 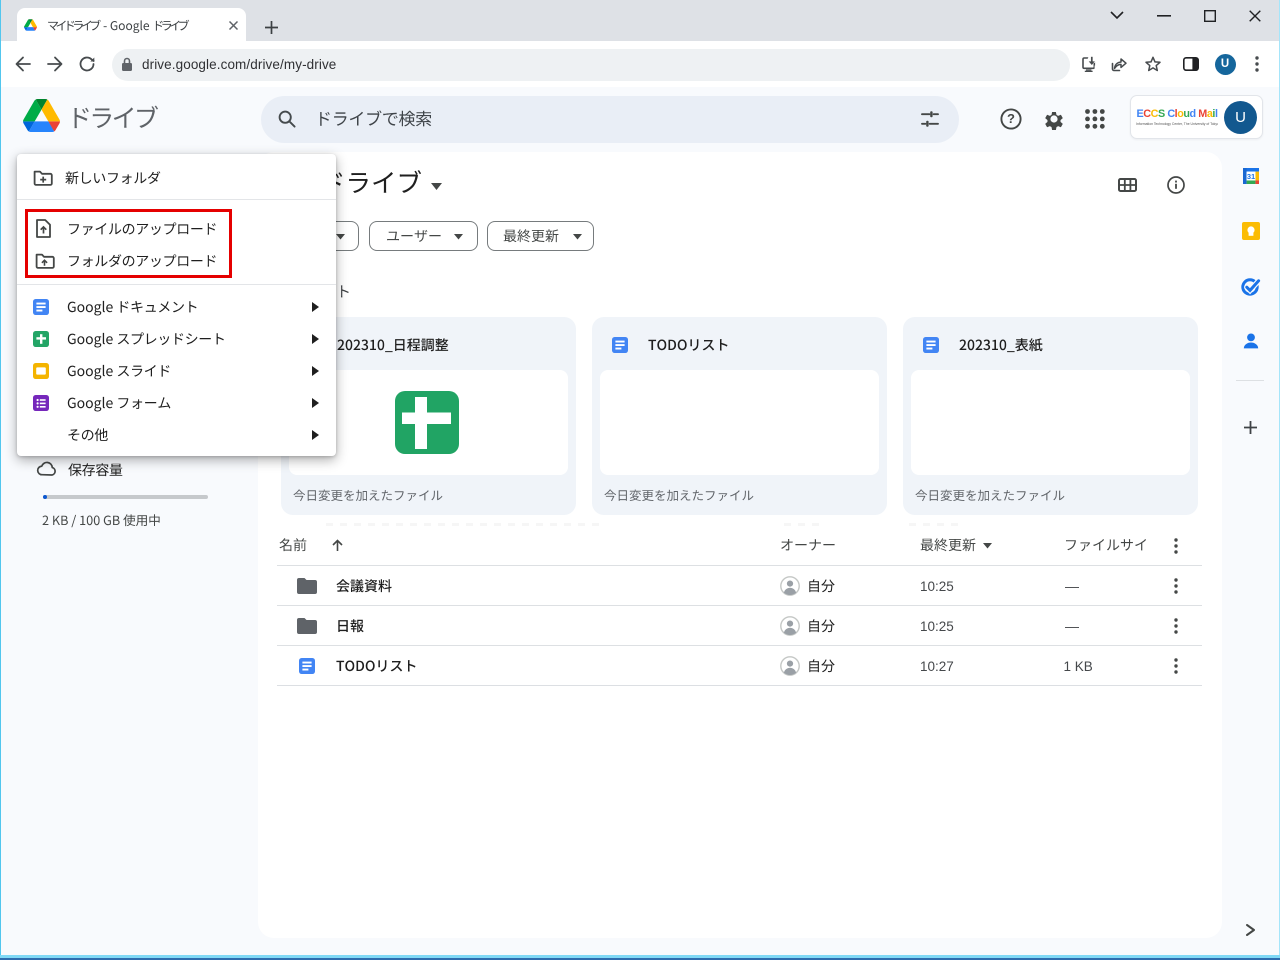 I want to click on svg-text: 31, so click(x=1251, y=176).